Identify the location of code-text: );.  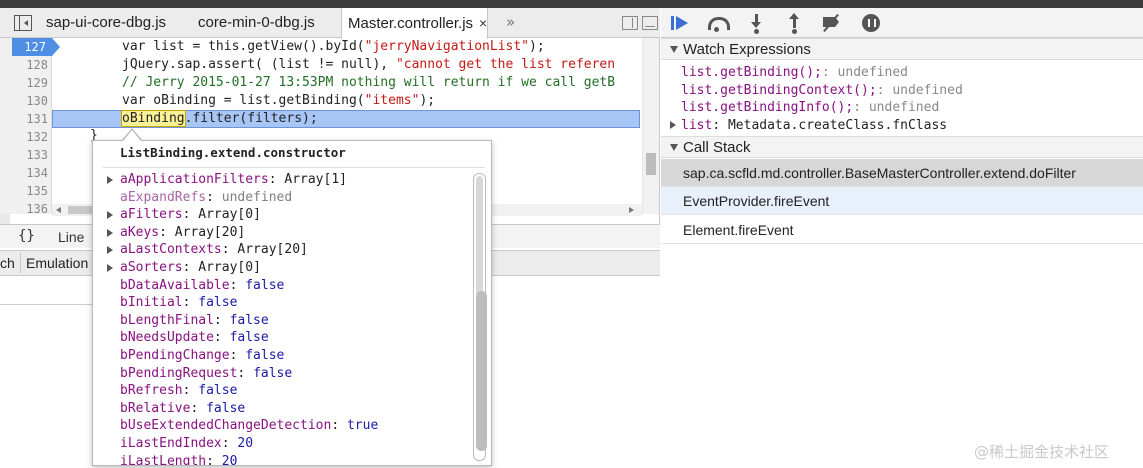
(427, 100).